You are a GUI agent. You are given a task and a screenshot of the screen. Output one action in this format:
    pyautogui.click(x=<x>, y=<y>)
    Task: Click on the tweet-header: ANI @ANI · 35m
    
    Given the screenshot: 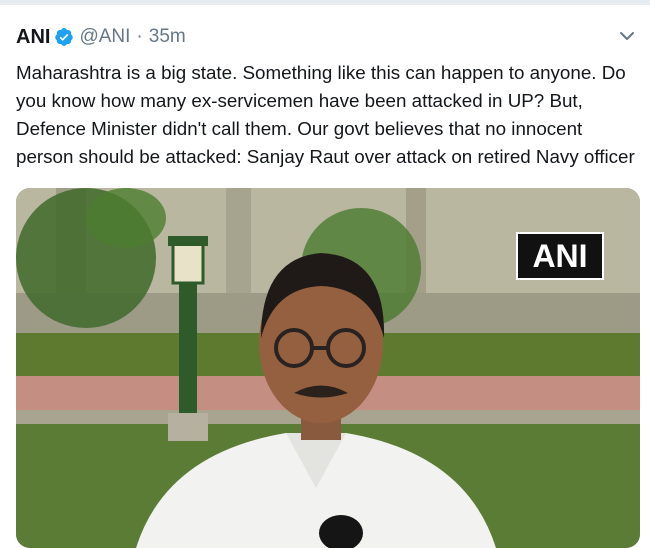 What is the action you would take?
    pyautogui.click(x=101, y=37)
    